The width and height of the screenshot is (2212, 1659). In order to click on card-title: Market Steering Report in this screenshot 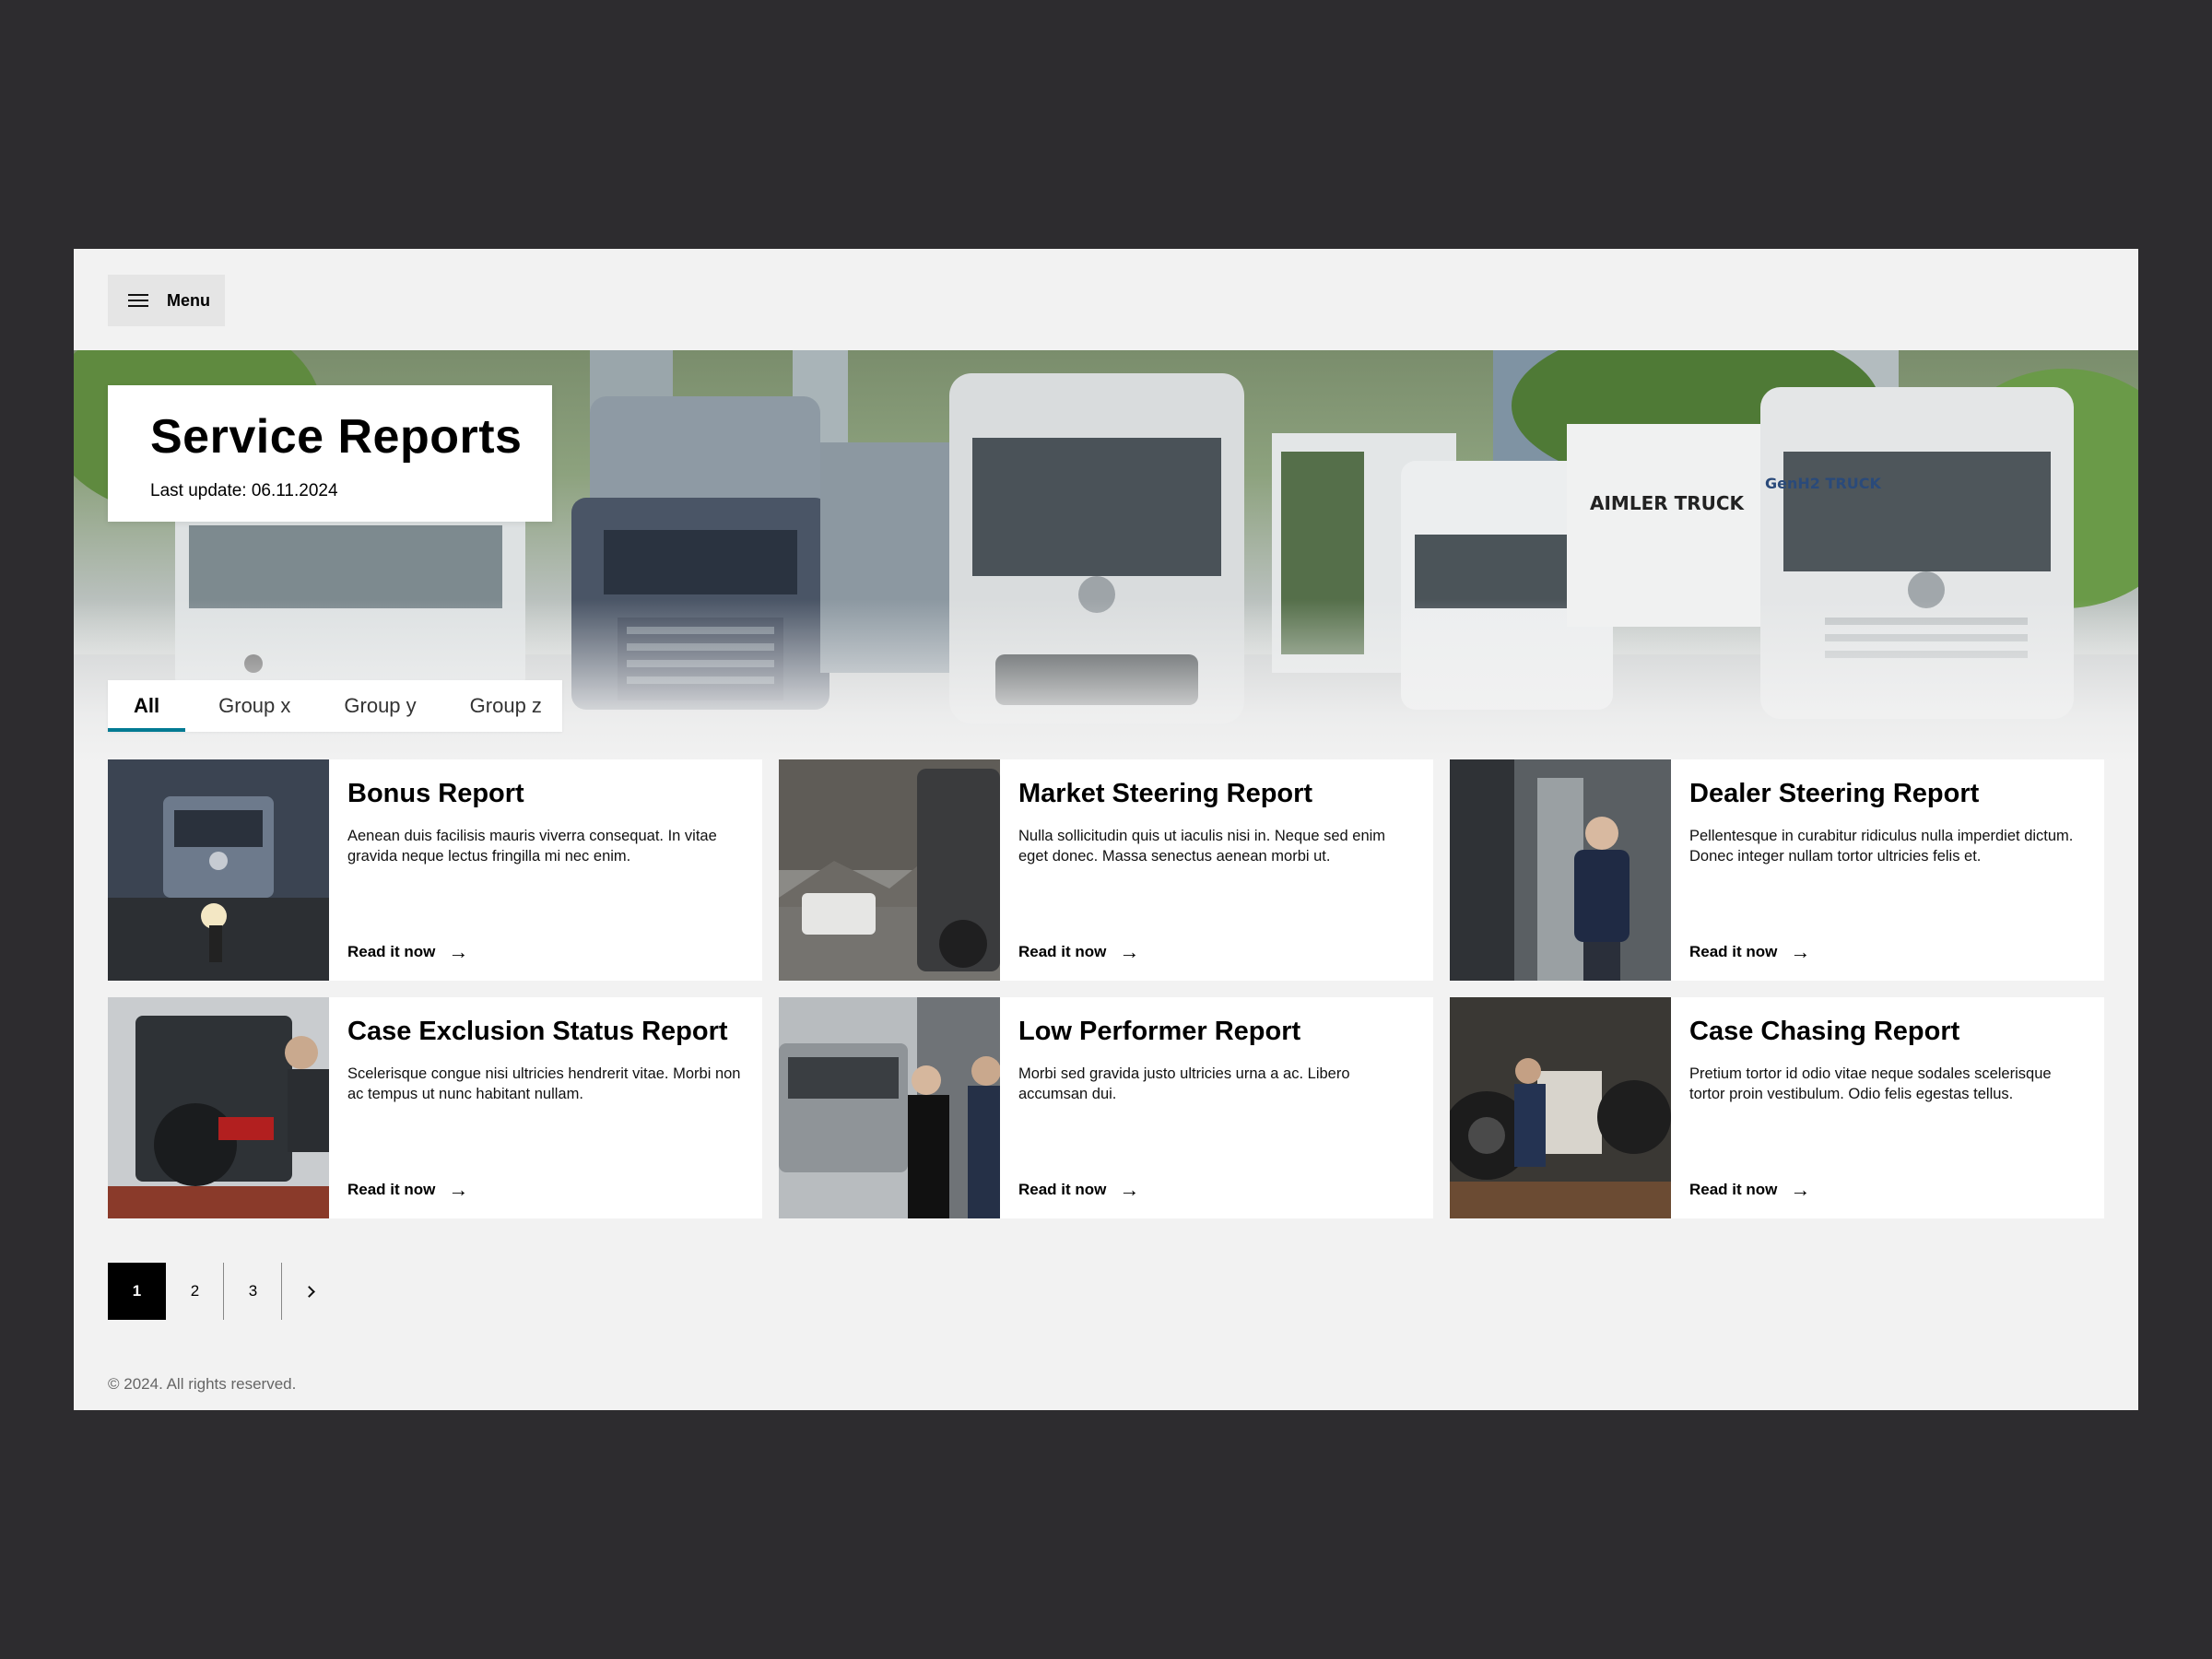, I will do `click(1165, 793)`.